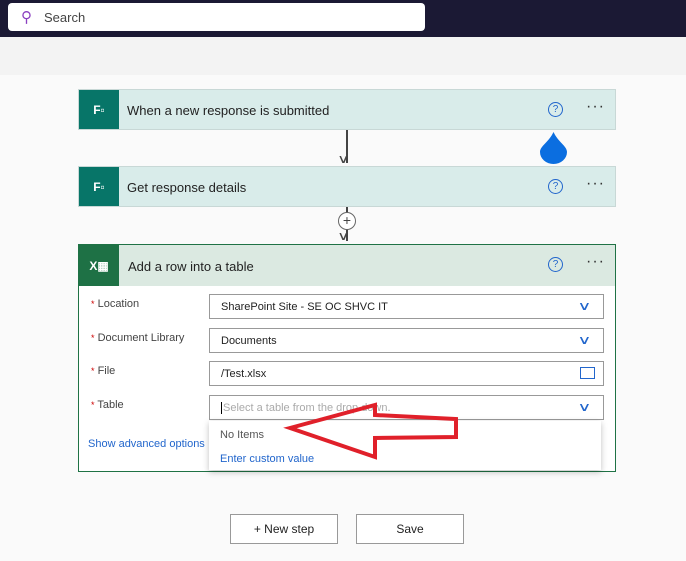 This screenshot has height=561, width=686. Describe the element at coordinates (107, 405) in the screenshot. I see `table-label: * Table` at that location.